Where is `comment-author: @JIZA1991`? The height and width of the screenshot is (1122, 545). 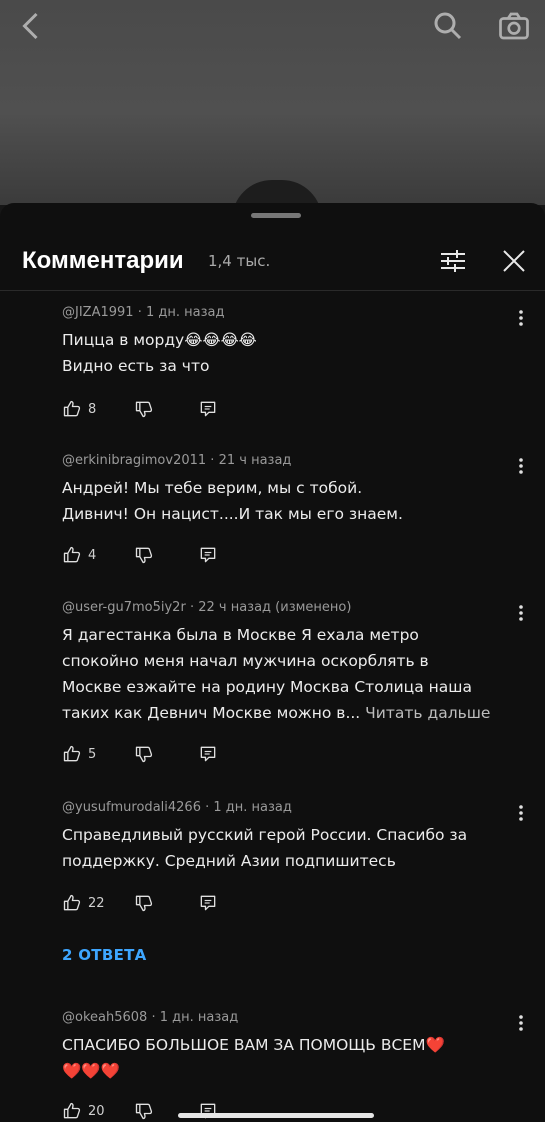 comment-author: @JIZA1991 is located at coordinates (98, 312).